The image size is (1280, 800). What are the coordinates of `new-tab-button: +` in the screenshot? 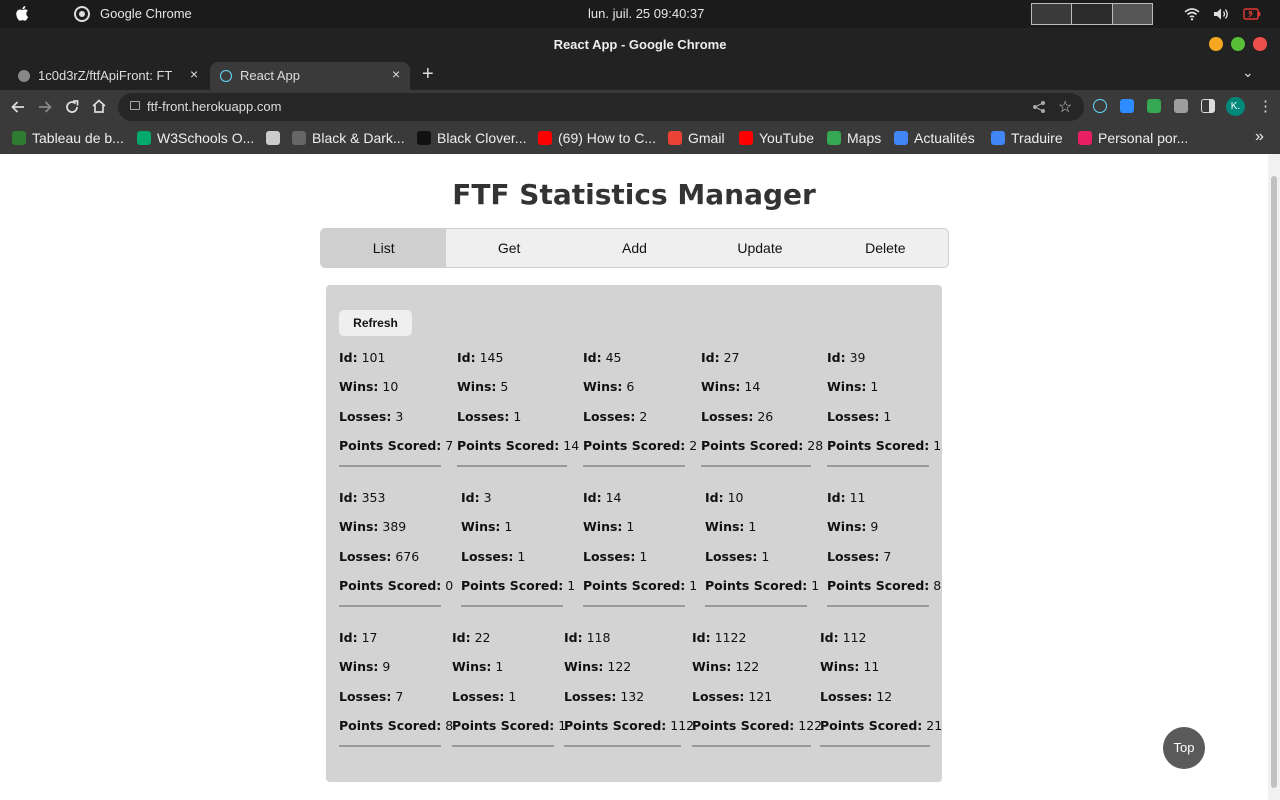 It's located at (428, 74).